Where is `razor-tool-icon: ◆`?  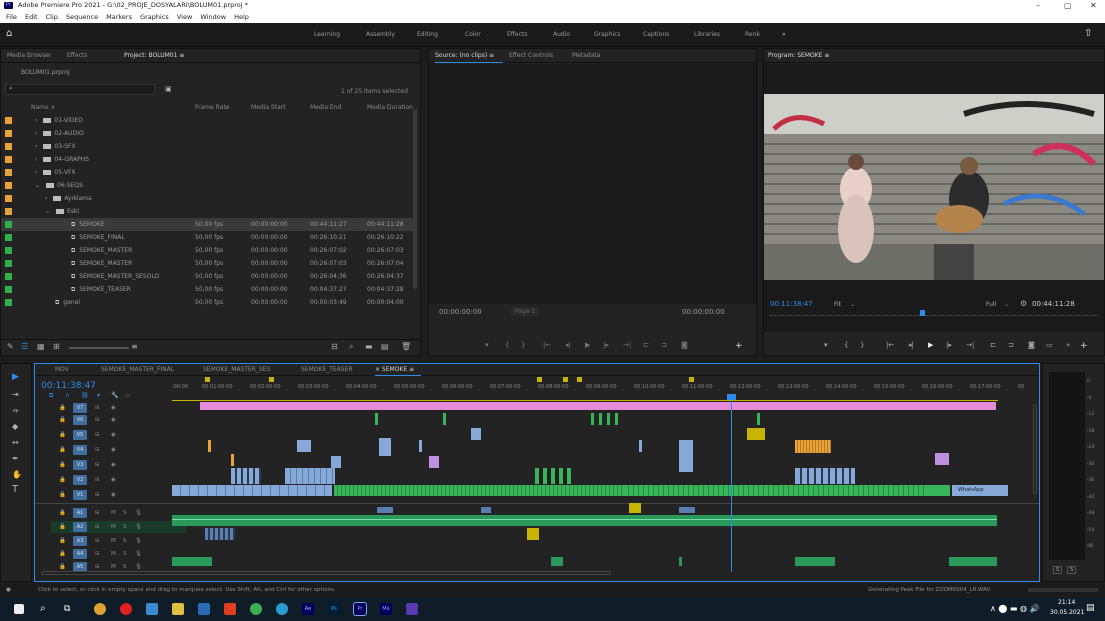 razor-tool-icon: ◆ is located at coordinates (15, 426).